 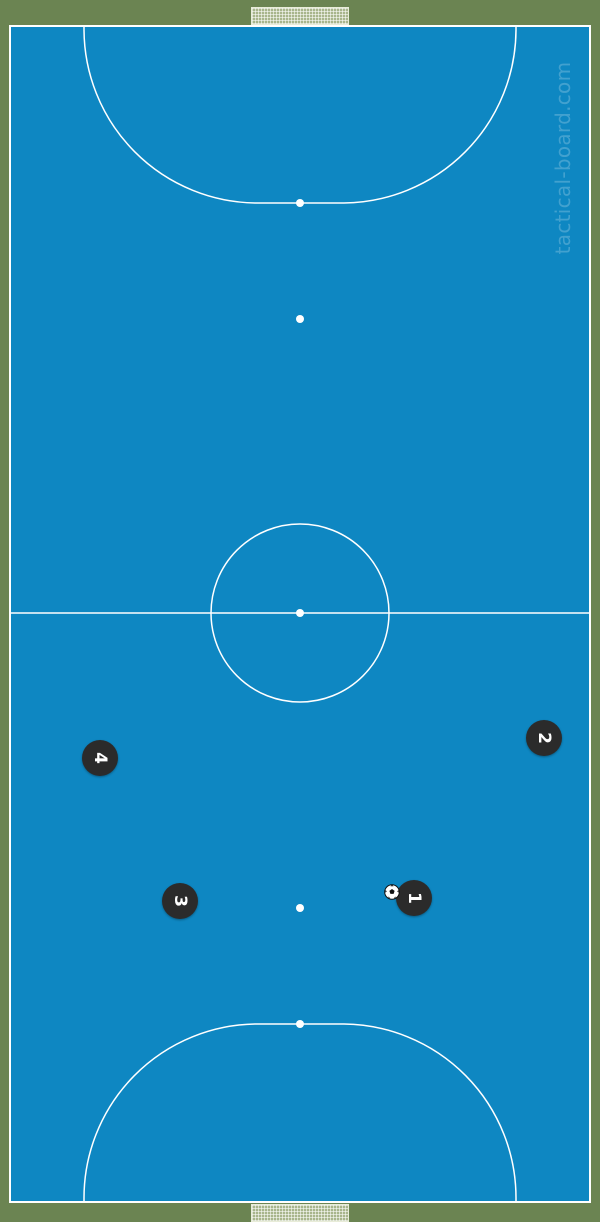 I want to click on top-penalty-spot, so click(x=300, y=203).